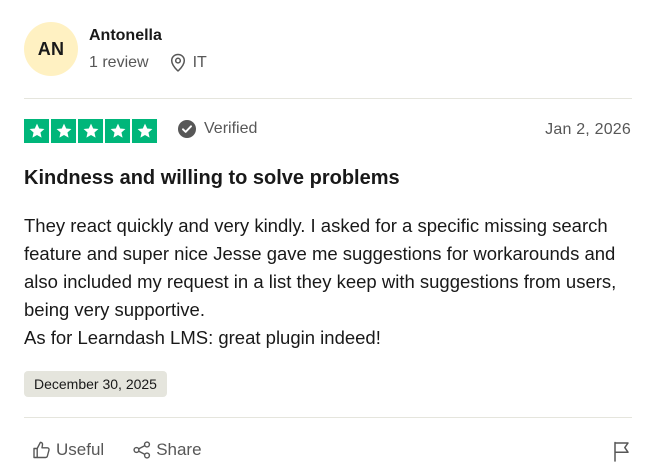 This screenshot has width=656, height=472. I want to click on share-button: Share, so click(167, 450).